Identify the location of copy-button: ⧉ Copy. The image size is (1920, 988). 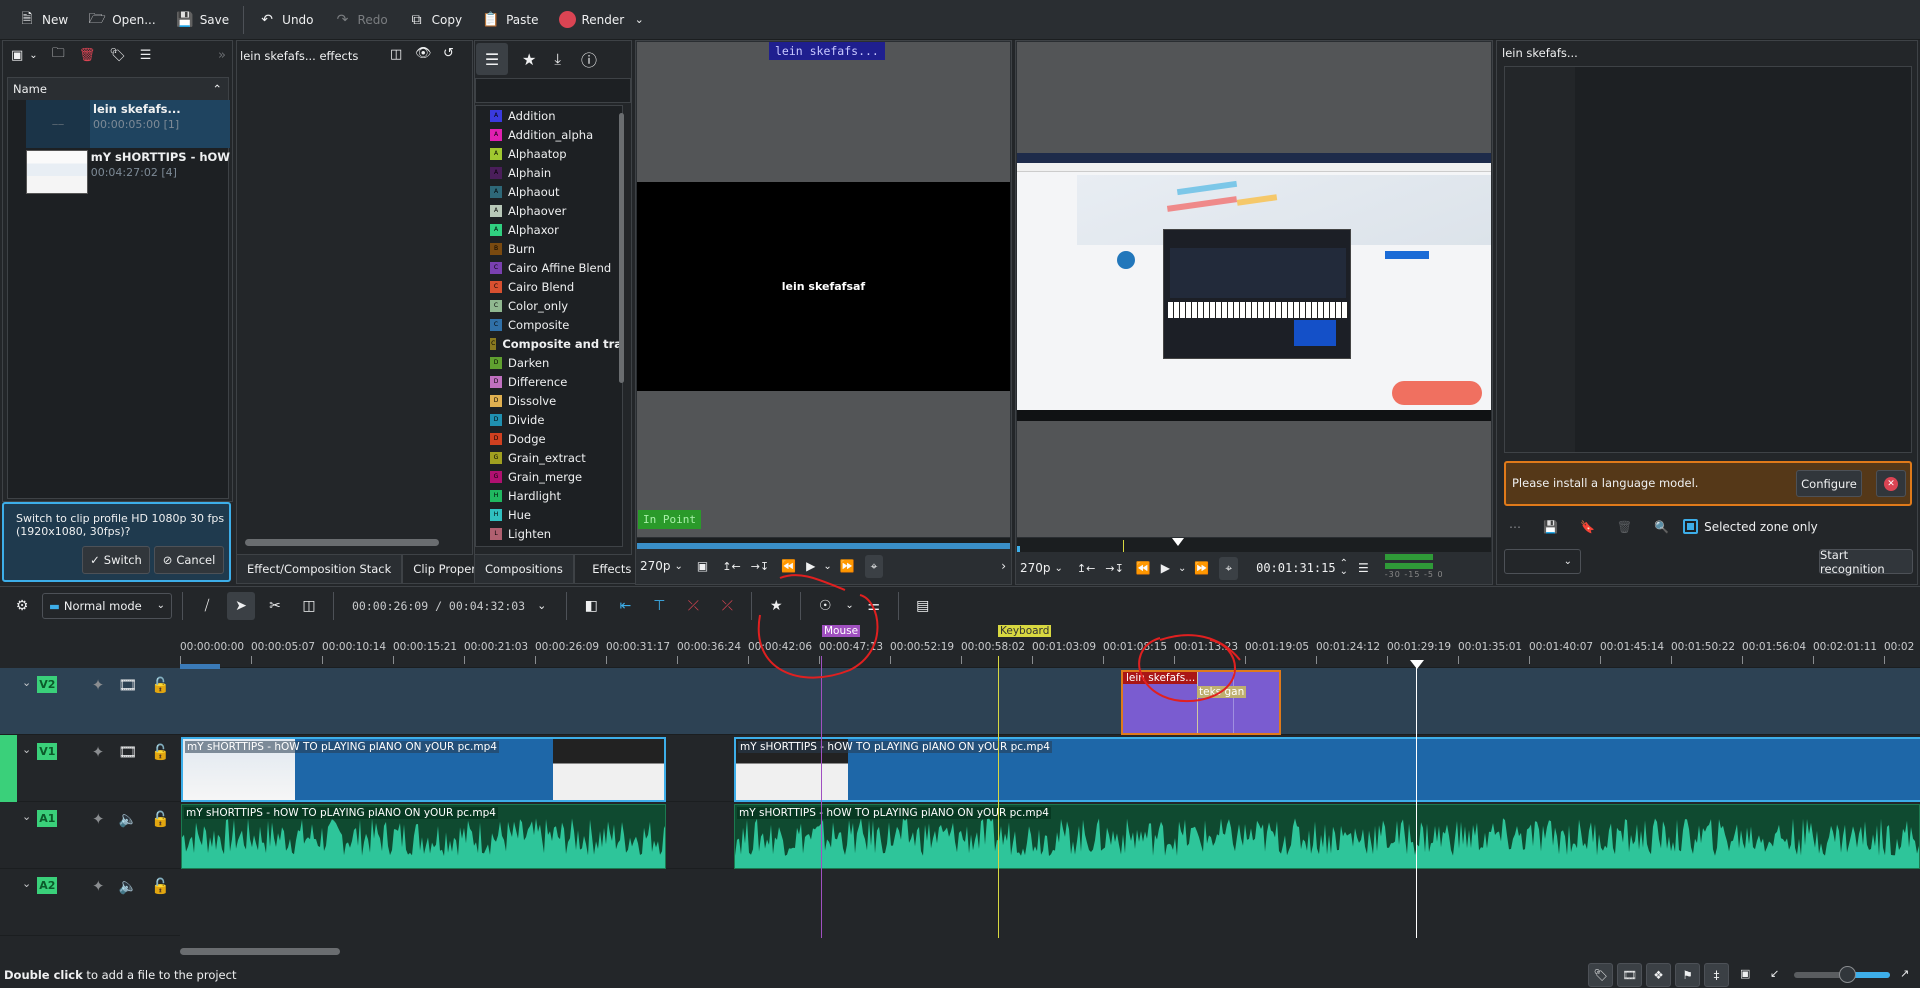
(435, 20).